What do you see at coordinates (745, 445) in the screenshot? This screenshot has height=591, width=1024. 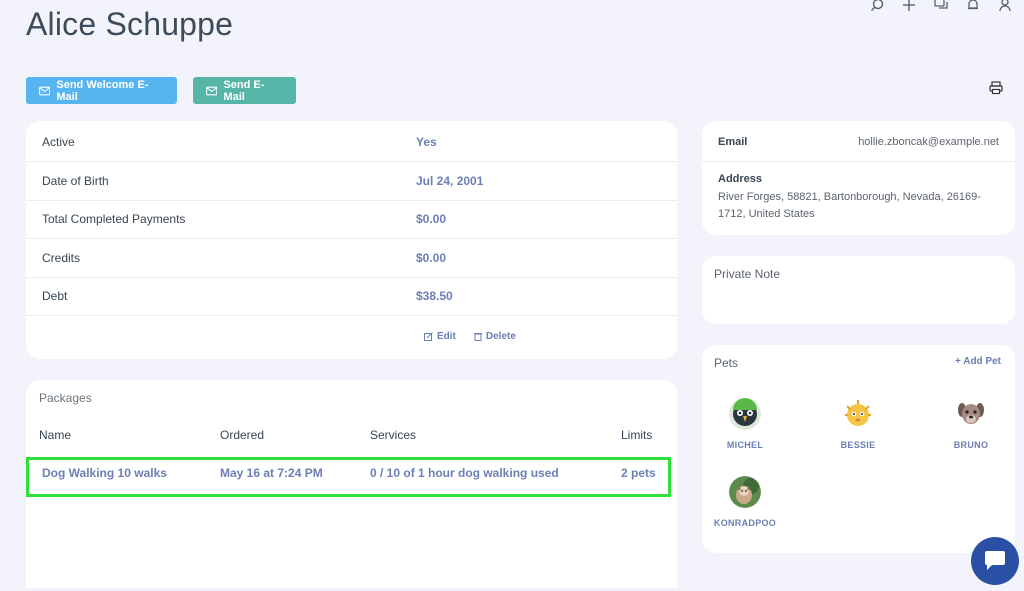 I see `pet-name: MICHEL` at bounding box center [745, 445].